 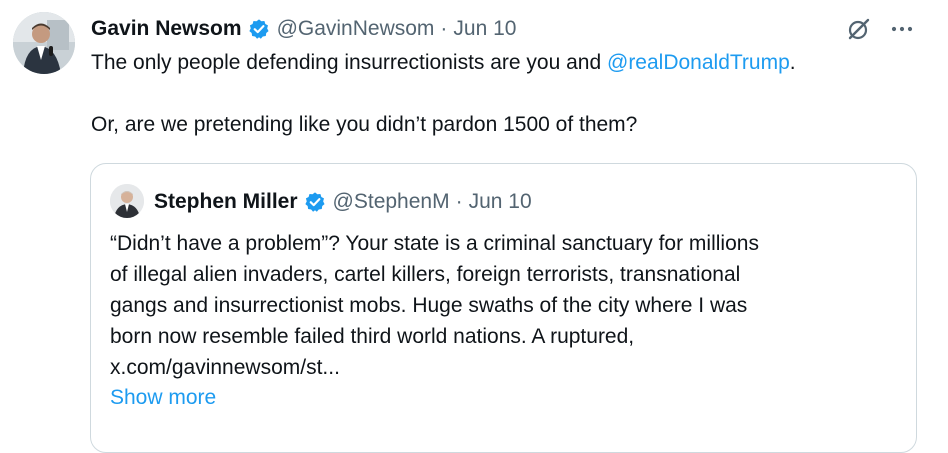 I want to click on tweet-text-part-2: ., so click(x=792, y=62).